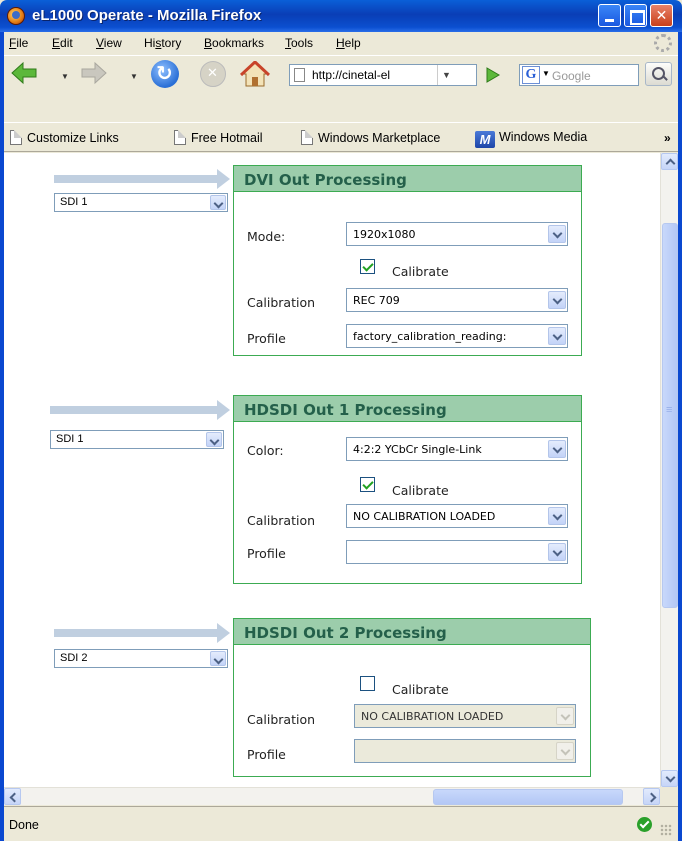 Image resolution: width=682 pixels, height=841 pixels. What do you see at coordinates (162, 43) in the screenshot?
I see `menu-history: History` at bounding box center [162, 43].